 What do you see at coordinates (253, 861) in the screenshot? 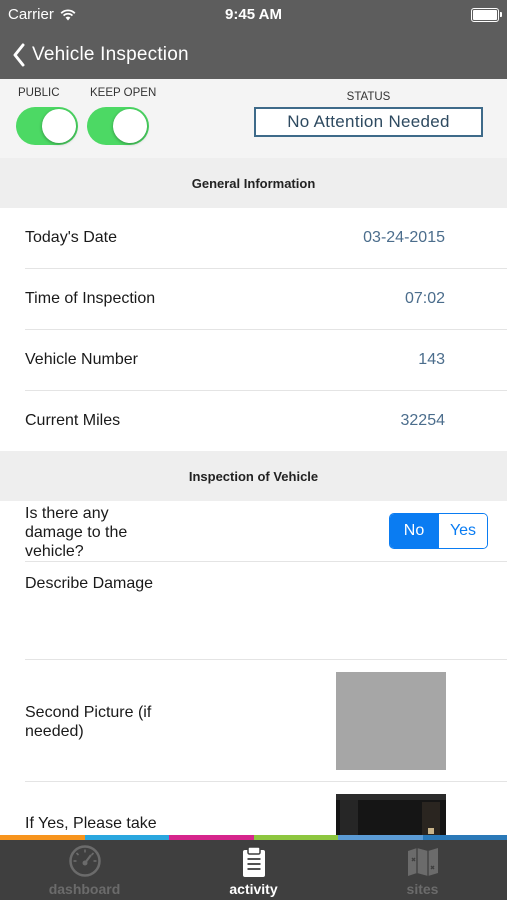
I see `clipboard-icon` at bounding box center [253, 861].